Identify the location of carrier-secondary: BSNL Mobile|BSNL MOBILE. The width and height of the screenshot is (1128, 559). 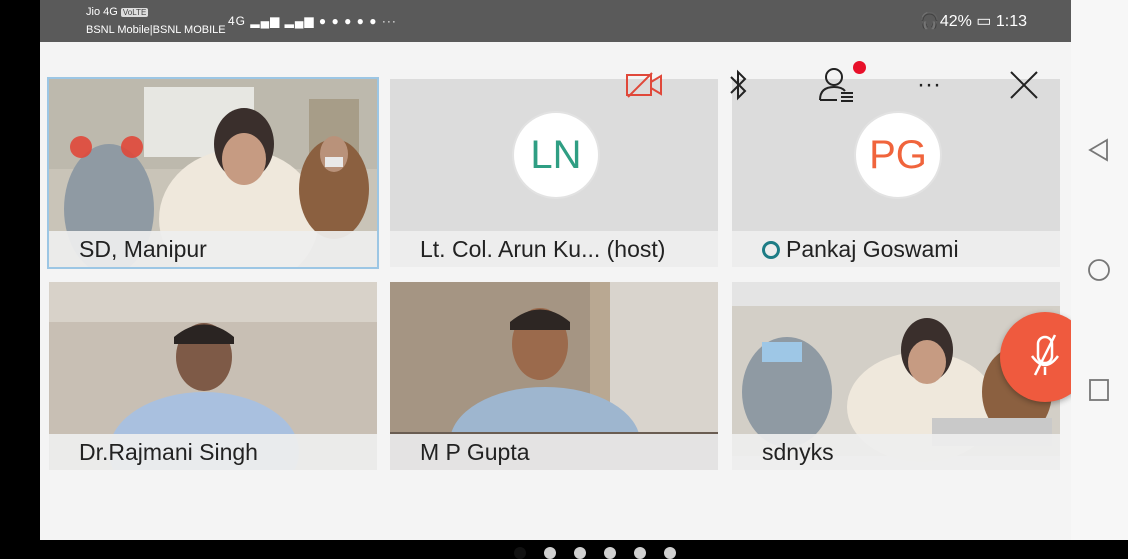
(156, 30).